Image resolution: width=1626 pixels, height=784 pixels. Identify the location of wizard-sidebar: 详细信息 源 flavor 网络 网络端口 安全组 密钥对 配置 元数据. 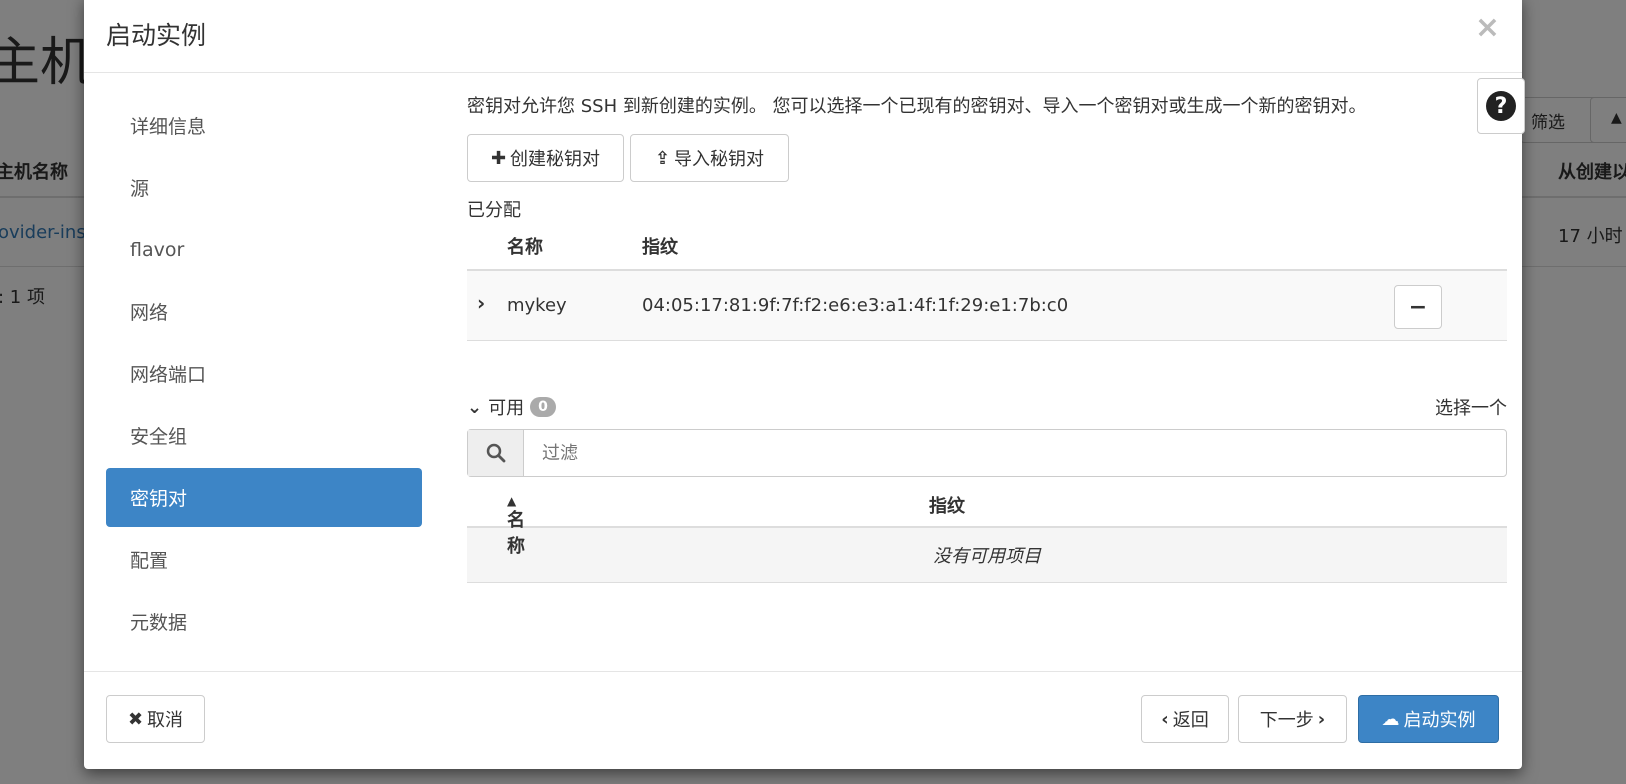
(264, 375).